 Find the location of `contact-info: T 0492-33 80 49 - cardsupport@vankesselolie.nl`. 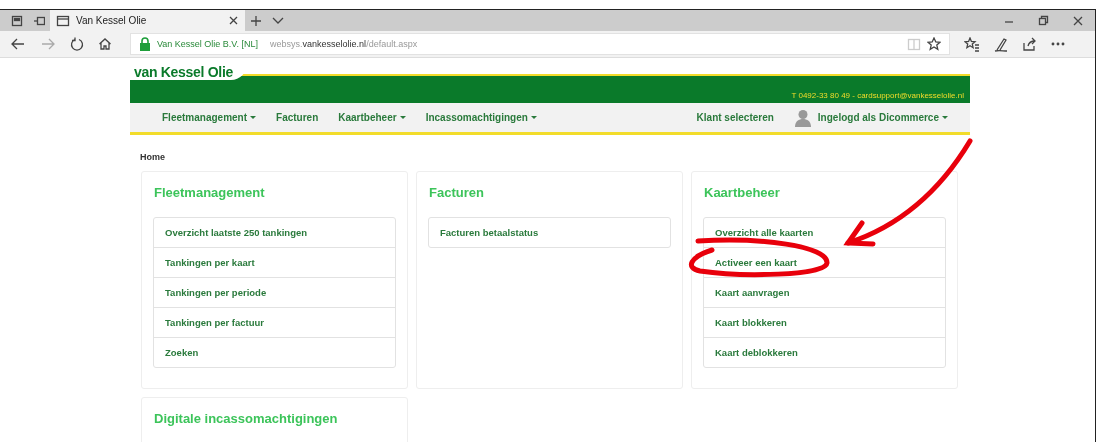

contact-info: T 0492-33 80 49 - cardsupport@vankesselolie.nl is located at coordinates (877, 95).